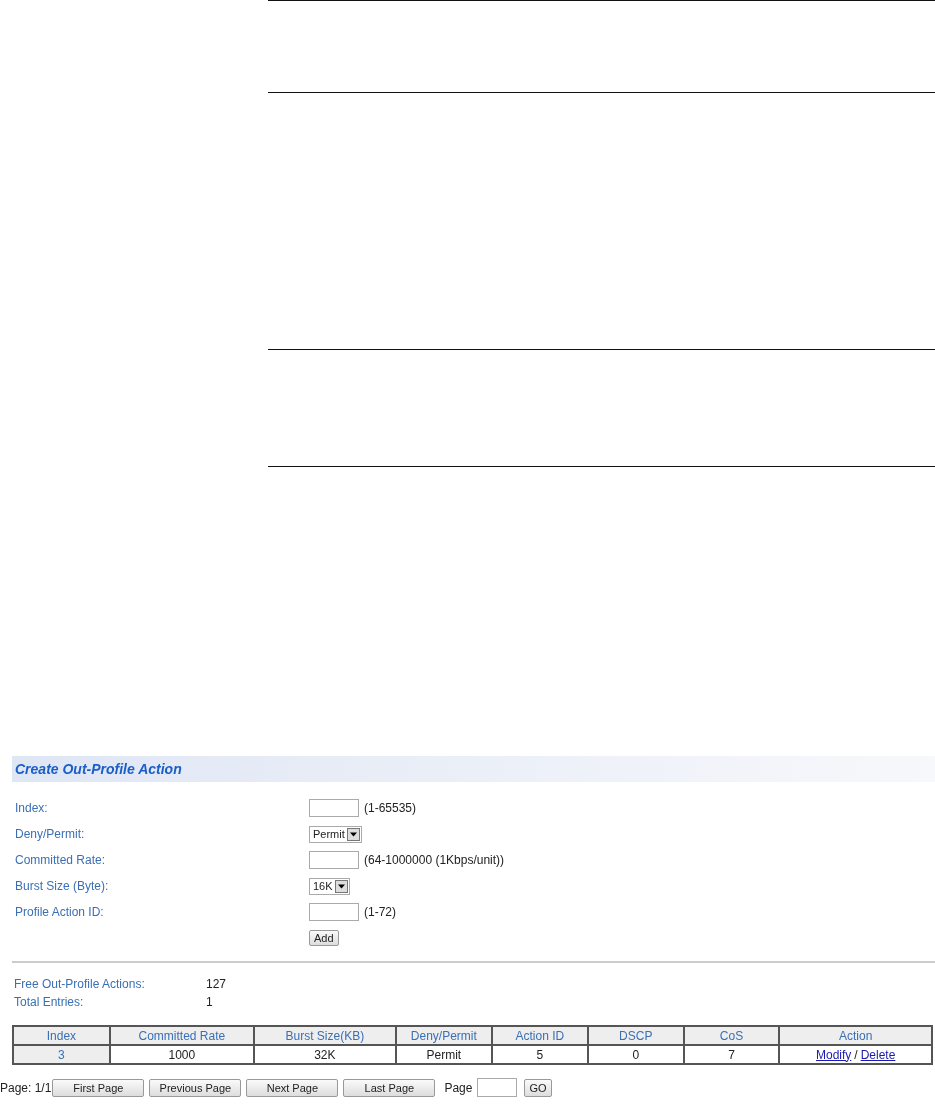 The image size is (935, 1114). I want to click on page-label: Page, so click(458, 1087).